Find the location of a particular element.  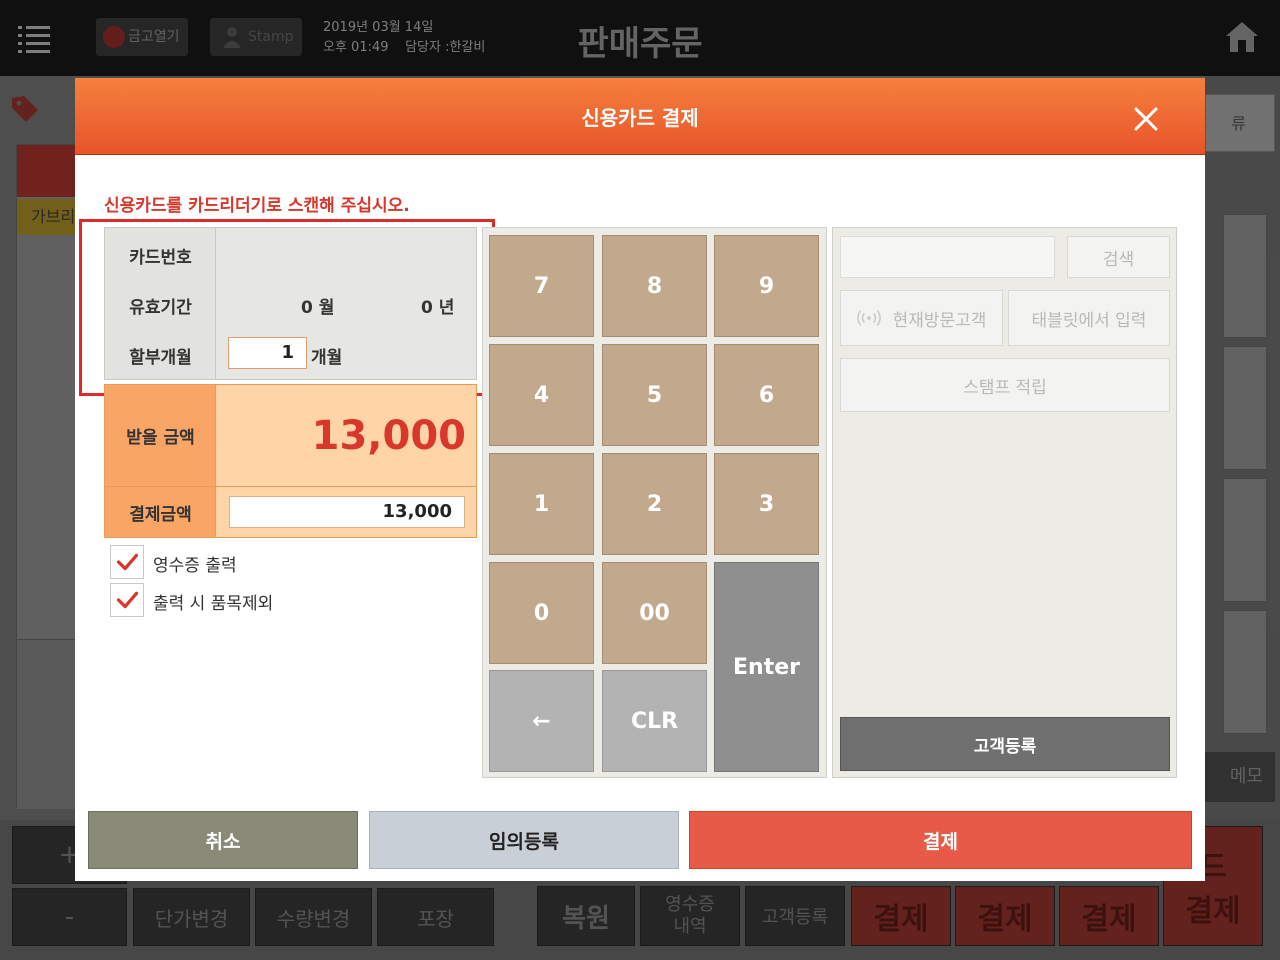

print-receipt-checkbox is located at coordinates (127, 562).